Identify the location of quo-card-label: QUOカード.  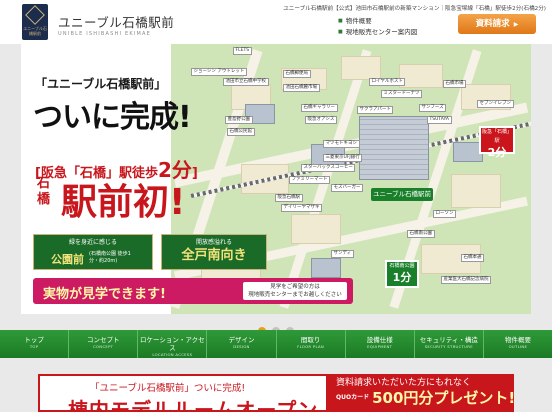
(353, 397).